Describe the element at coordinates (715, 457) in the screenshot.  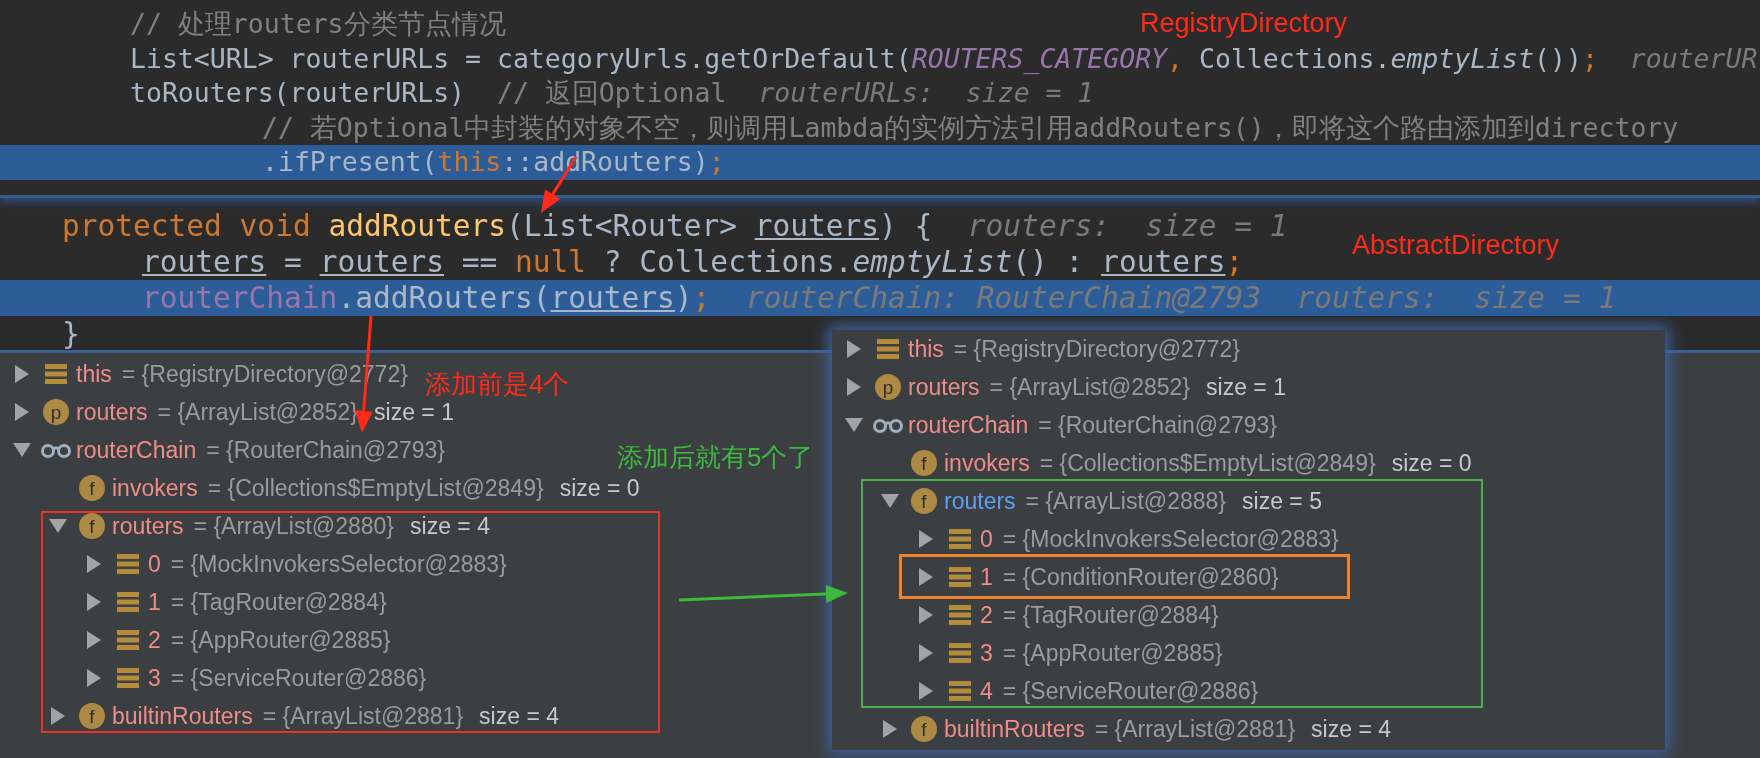
I see `annotation-label: 添加后就有5个了` at that location.